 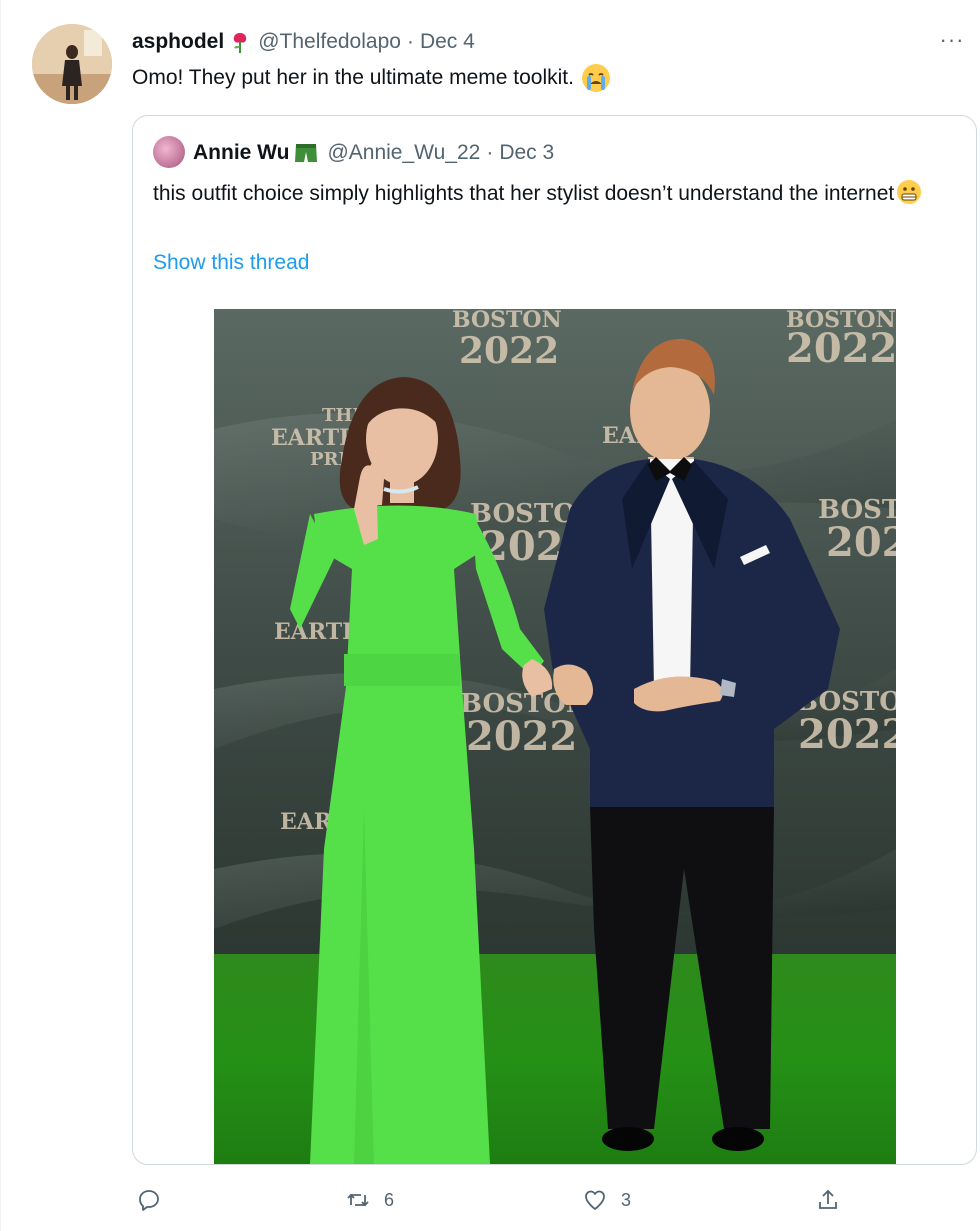 What do you see at coordinates (306, 153) in the screenshot?
I see `shorts-emoji-icon` at bounding box center [306, 153].